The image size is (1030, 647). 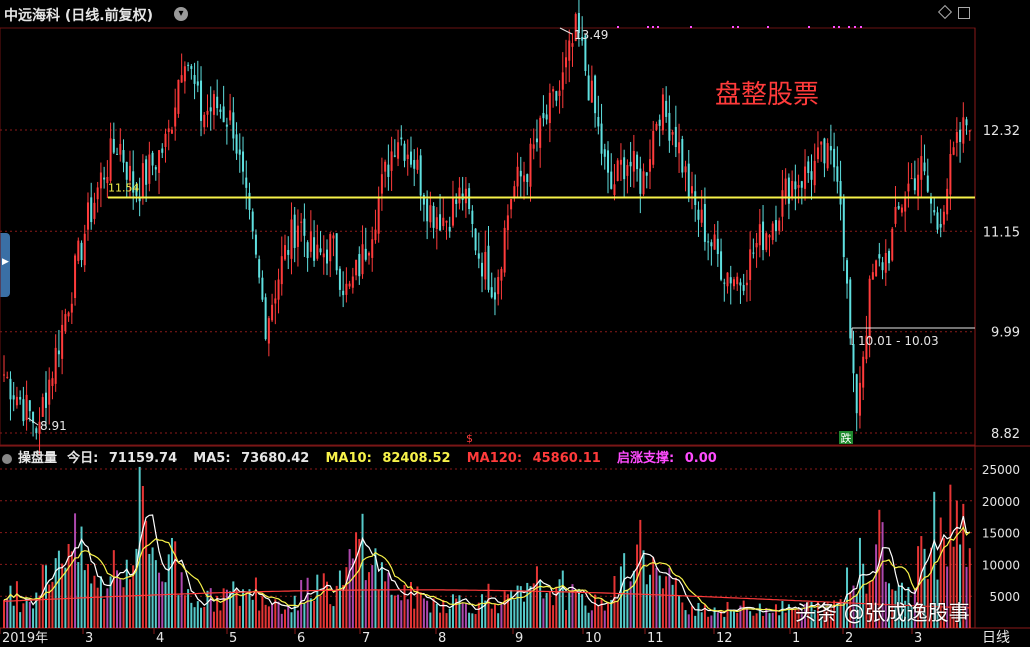 What do you see at coordinates (846, 438) in the screenshot?
I see `fall-badge-label: 跌` at bounding box center [846, 438].